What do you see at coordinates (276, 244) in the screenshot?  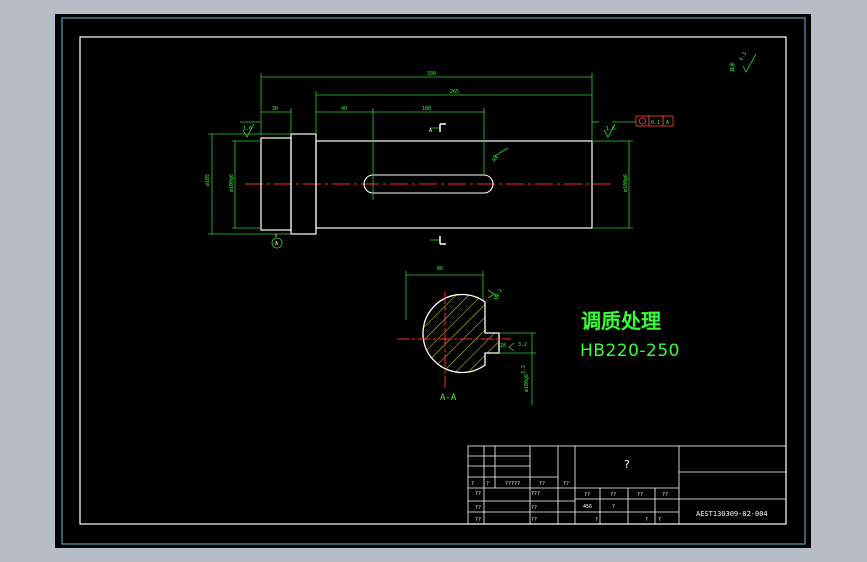 I see `datum-label: A` at bounding box center [276, 244].